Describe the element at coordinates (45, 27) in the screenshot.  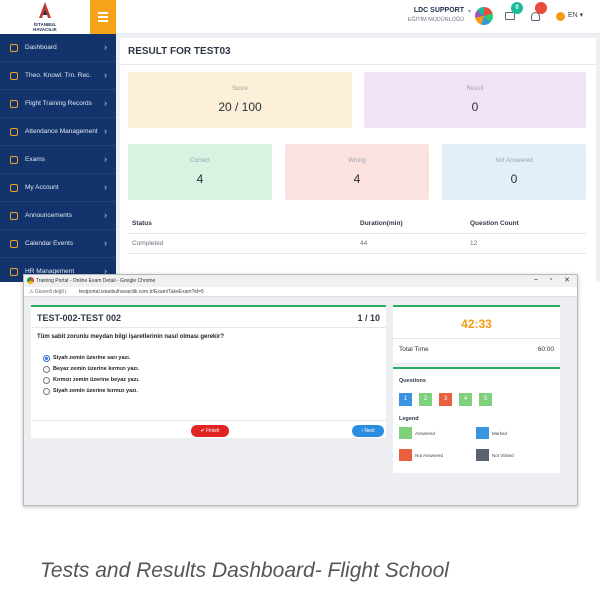
I see `logo-text: İSTANBUL HAVACILIK` at that location.